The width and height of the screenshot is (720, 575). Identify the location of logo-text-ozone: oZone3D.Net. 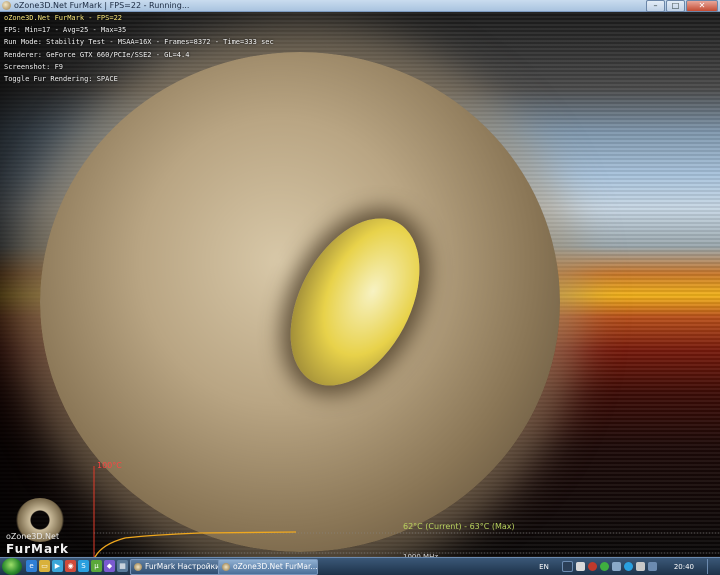
(33, 536).